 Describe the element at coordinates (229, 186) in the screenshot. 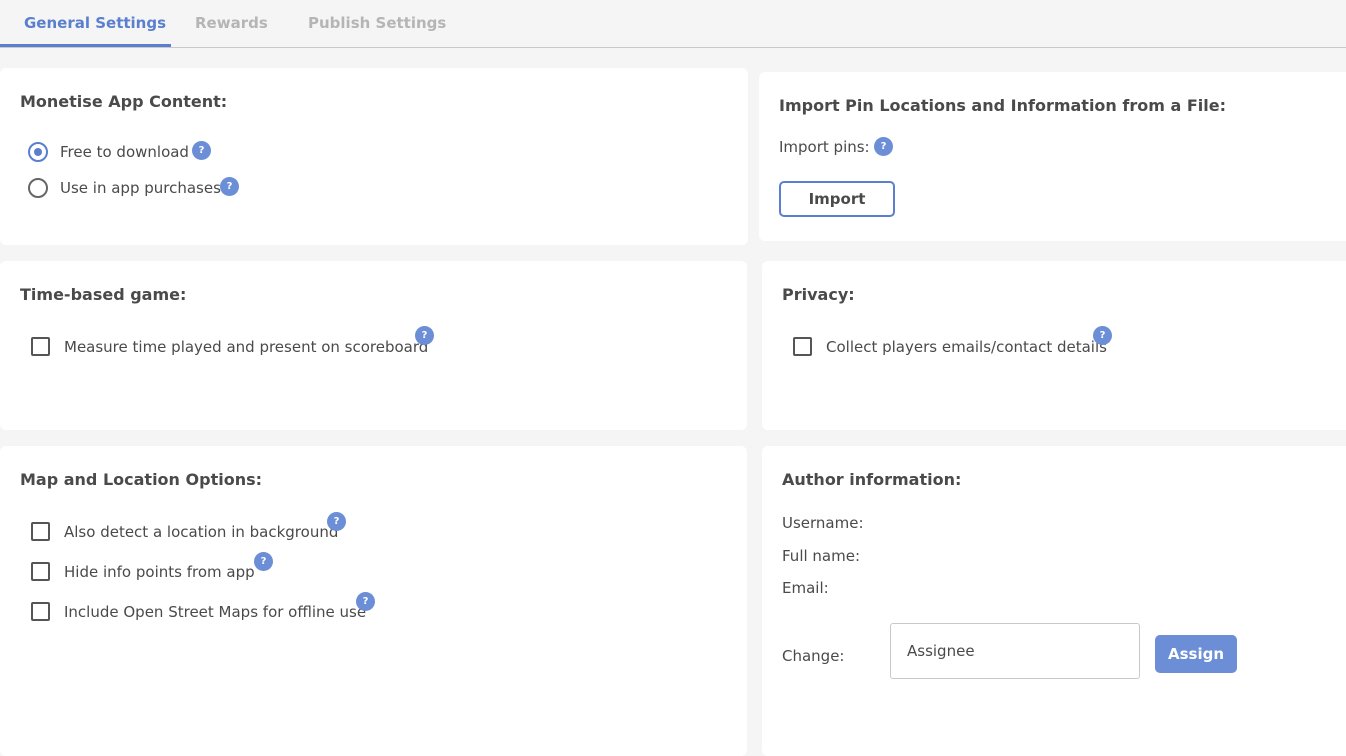

I see `in-app-purchases-help-icon: ?` at that location.